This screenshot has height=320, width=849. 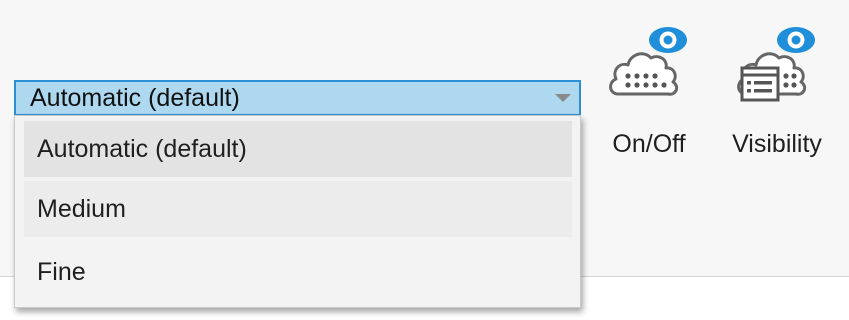 I want to click on dropdown-option-fine: Fine, so click(x=298, y=272).